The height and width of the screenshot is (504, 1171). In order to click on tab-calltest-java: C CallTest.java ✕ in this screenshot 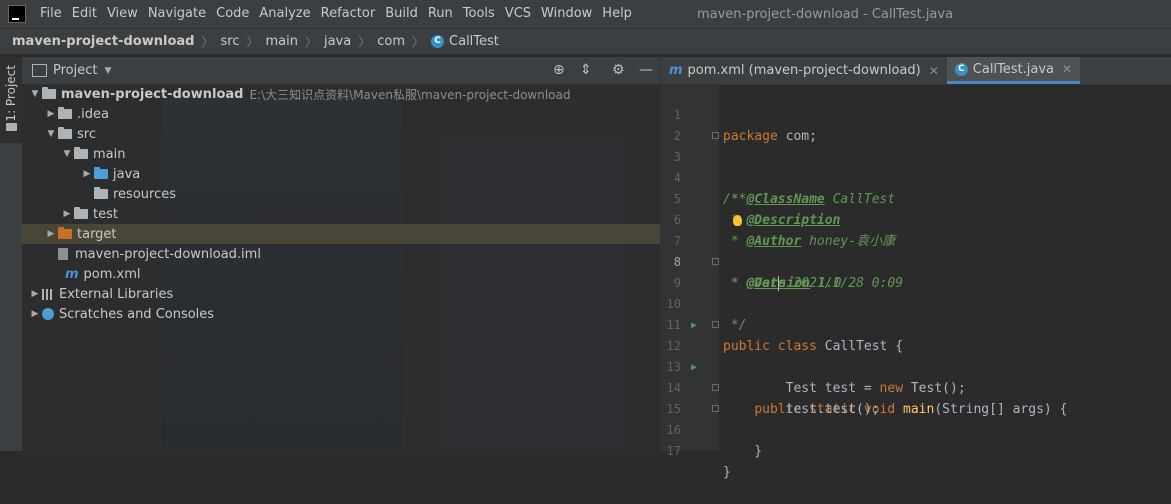, I will do `click(1013, 70)`.